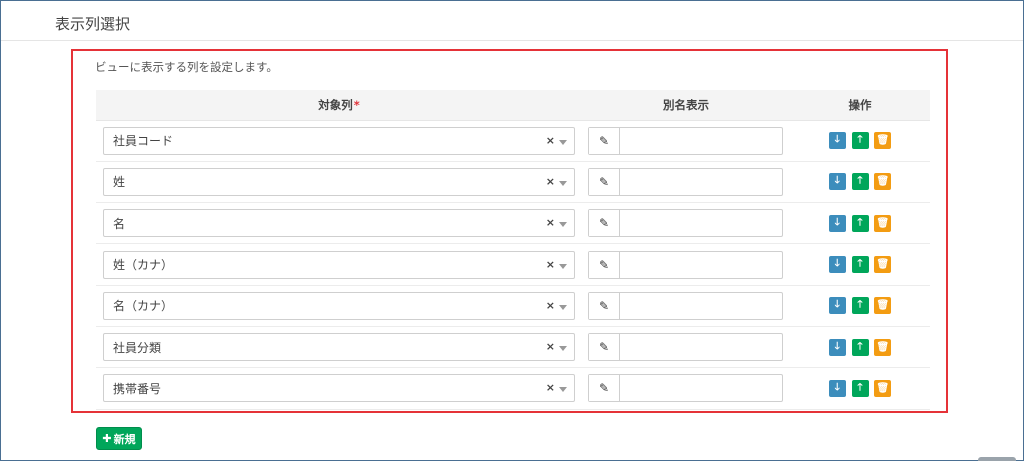 The height and width of the screenshot is (461, 1024). I want to click on target-cell: 携帯番号 ×, so click(339, 388).